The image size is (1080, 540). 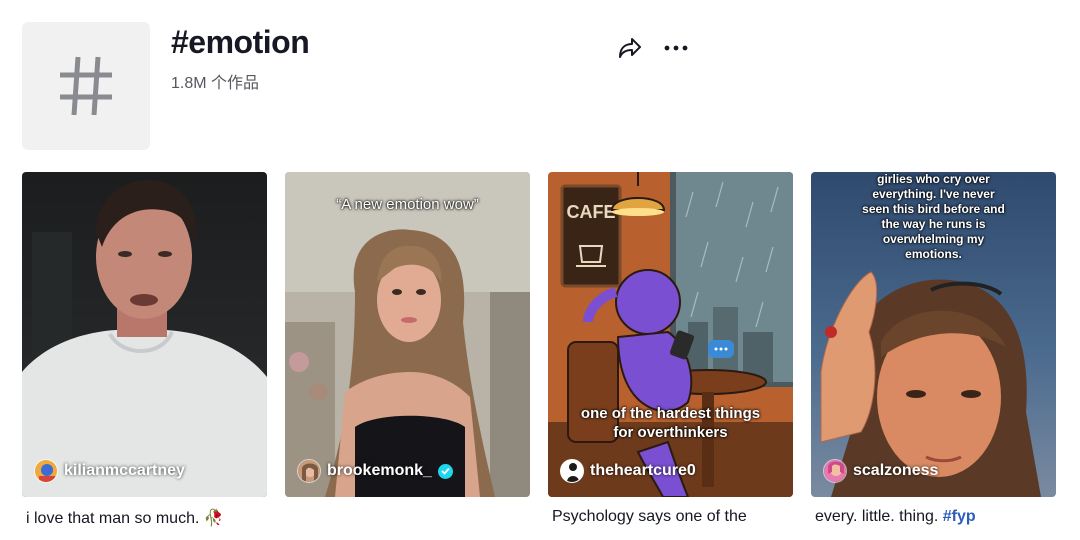 What do you see at coordinates (933, 239) in the screenshot?
I see `overlay-line: overwhelming my` at bounding box center [933, 239].